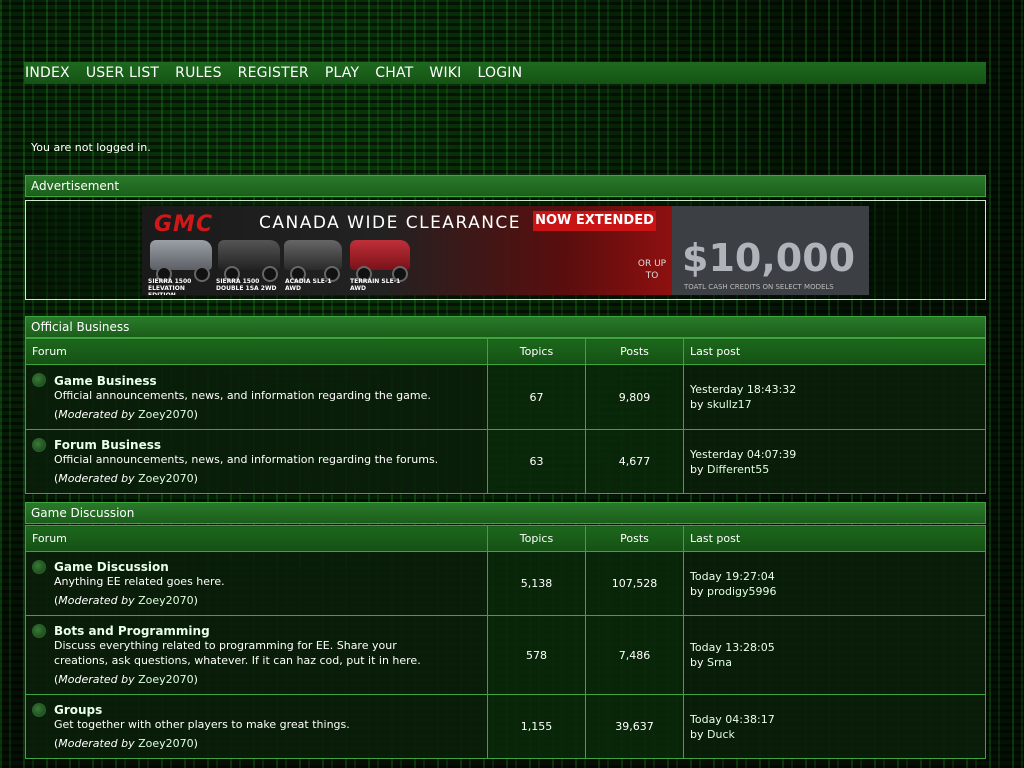 This screenshot has height=768, width=1024. Describe the element at coordinates (536, 583) in the screenshot. I see `topics-count: 5,138` at that location.